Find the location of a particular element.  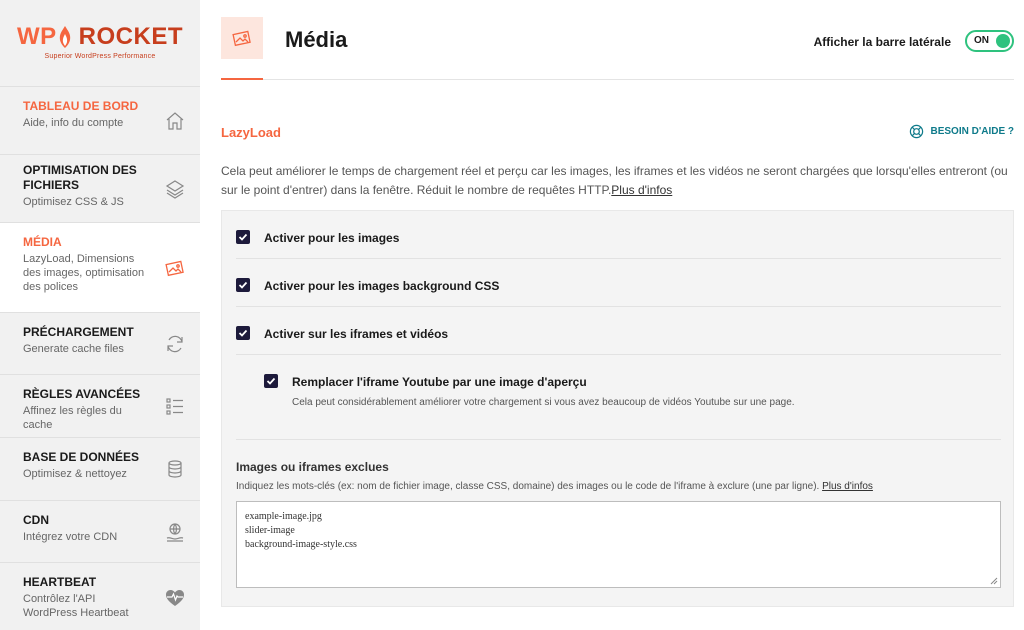

lifebuoy-icon is located at coordinates (916, 131).